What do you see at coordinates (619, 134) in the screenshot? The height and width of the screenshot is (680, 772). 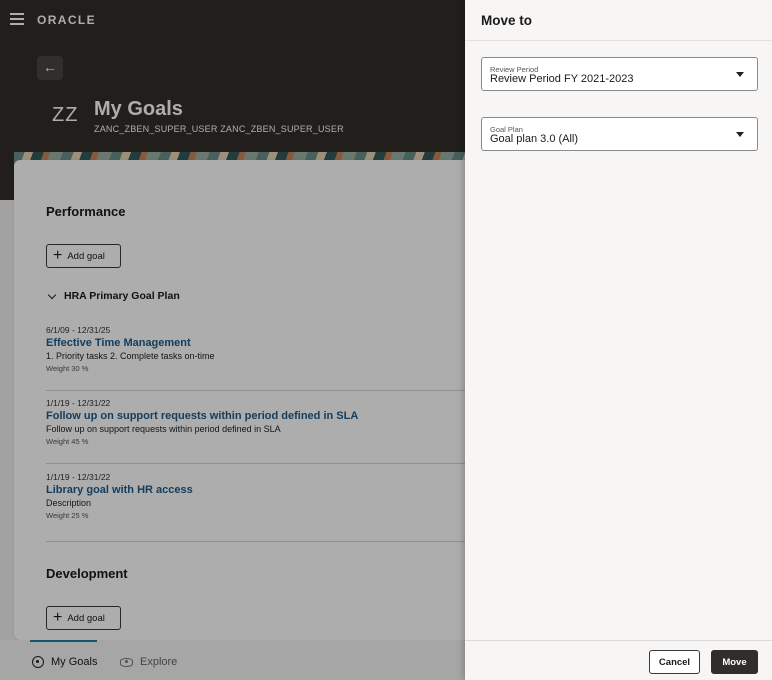 I see `goal-plan-select: Goal Plan Goal plan 3.0 (All)` at bounding box center [619, 134].